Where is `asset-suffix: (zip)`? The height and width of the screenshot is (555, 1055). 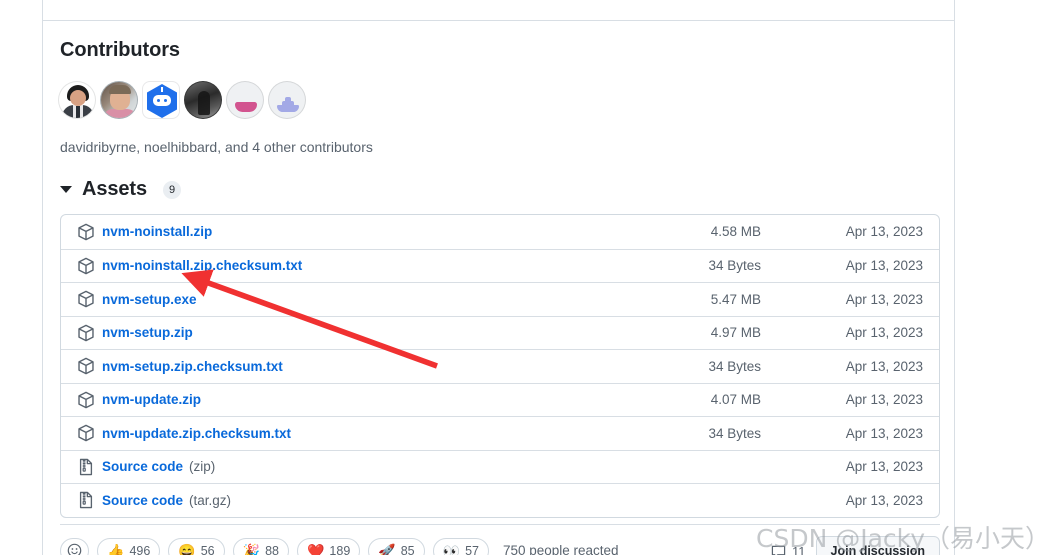
asset-suffix: (zip) is located at coordinates (202, 467).